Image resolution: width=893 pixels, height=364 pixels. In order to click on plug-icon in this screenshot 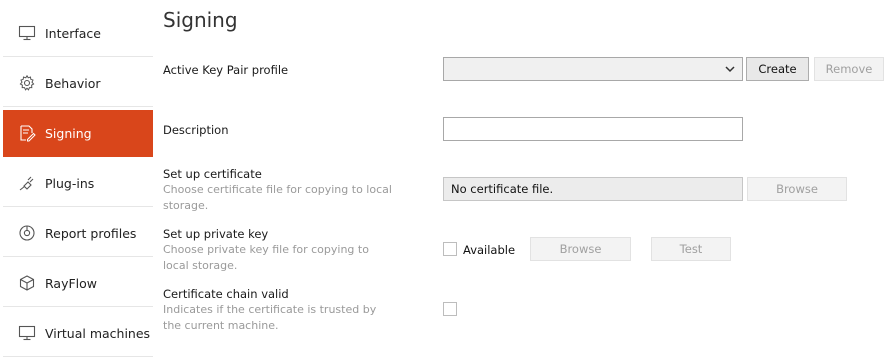, I will do `click(27, 183)`.